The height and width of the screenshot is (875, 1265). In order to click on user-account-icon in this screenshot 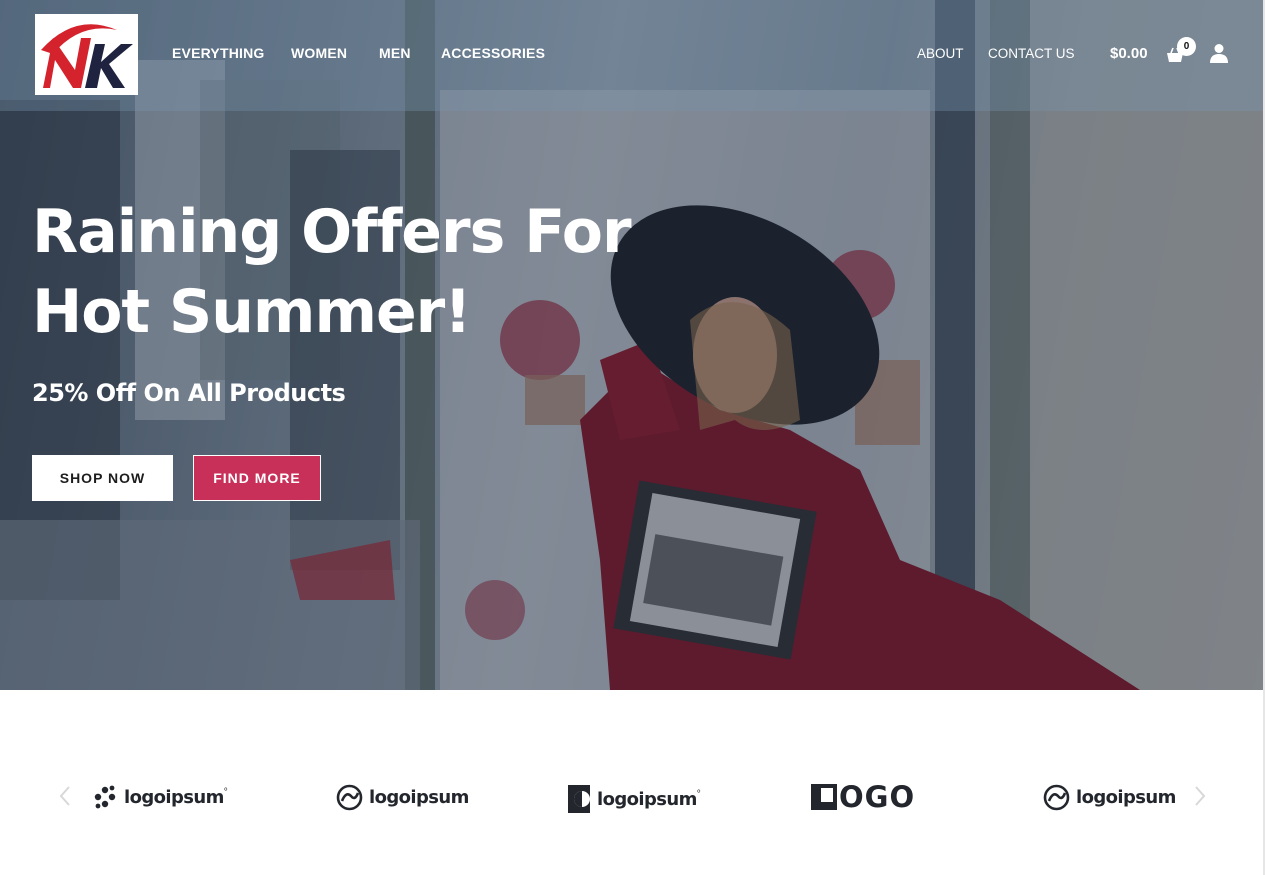, I will do `click(1219, 53)`.